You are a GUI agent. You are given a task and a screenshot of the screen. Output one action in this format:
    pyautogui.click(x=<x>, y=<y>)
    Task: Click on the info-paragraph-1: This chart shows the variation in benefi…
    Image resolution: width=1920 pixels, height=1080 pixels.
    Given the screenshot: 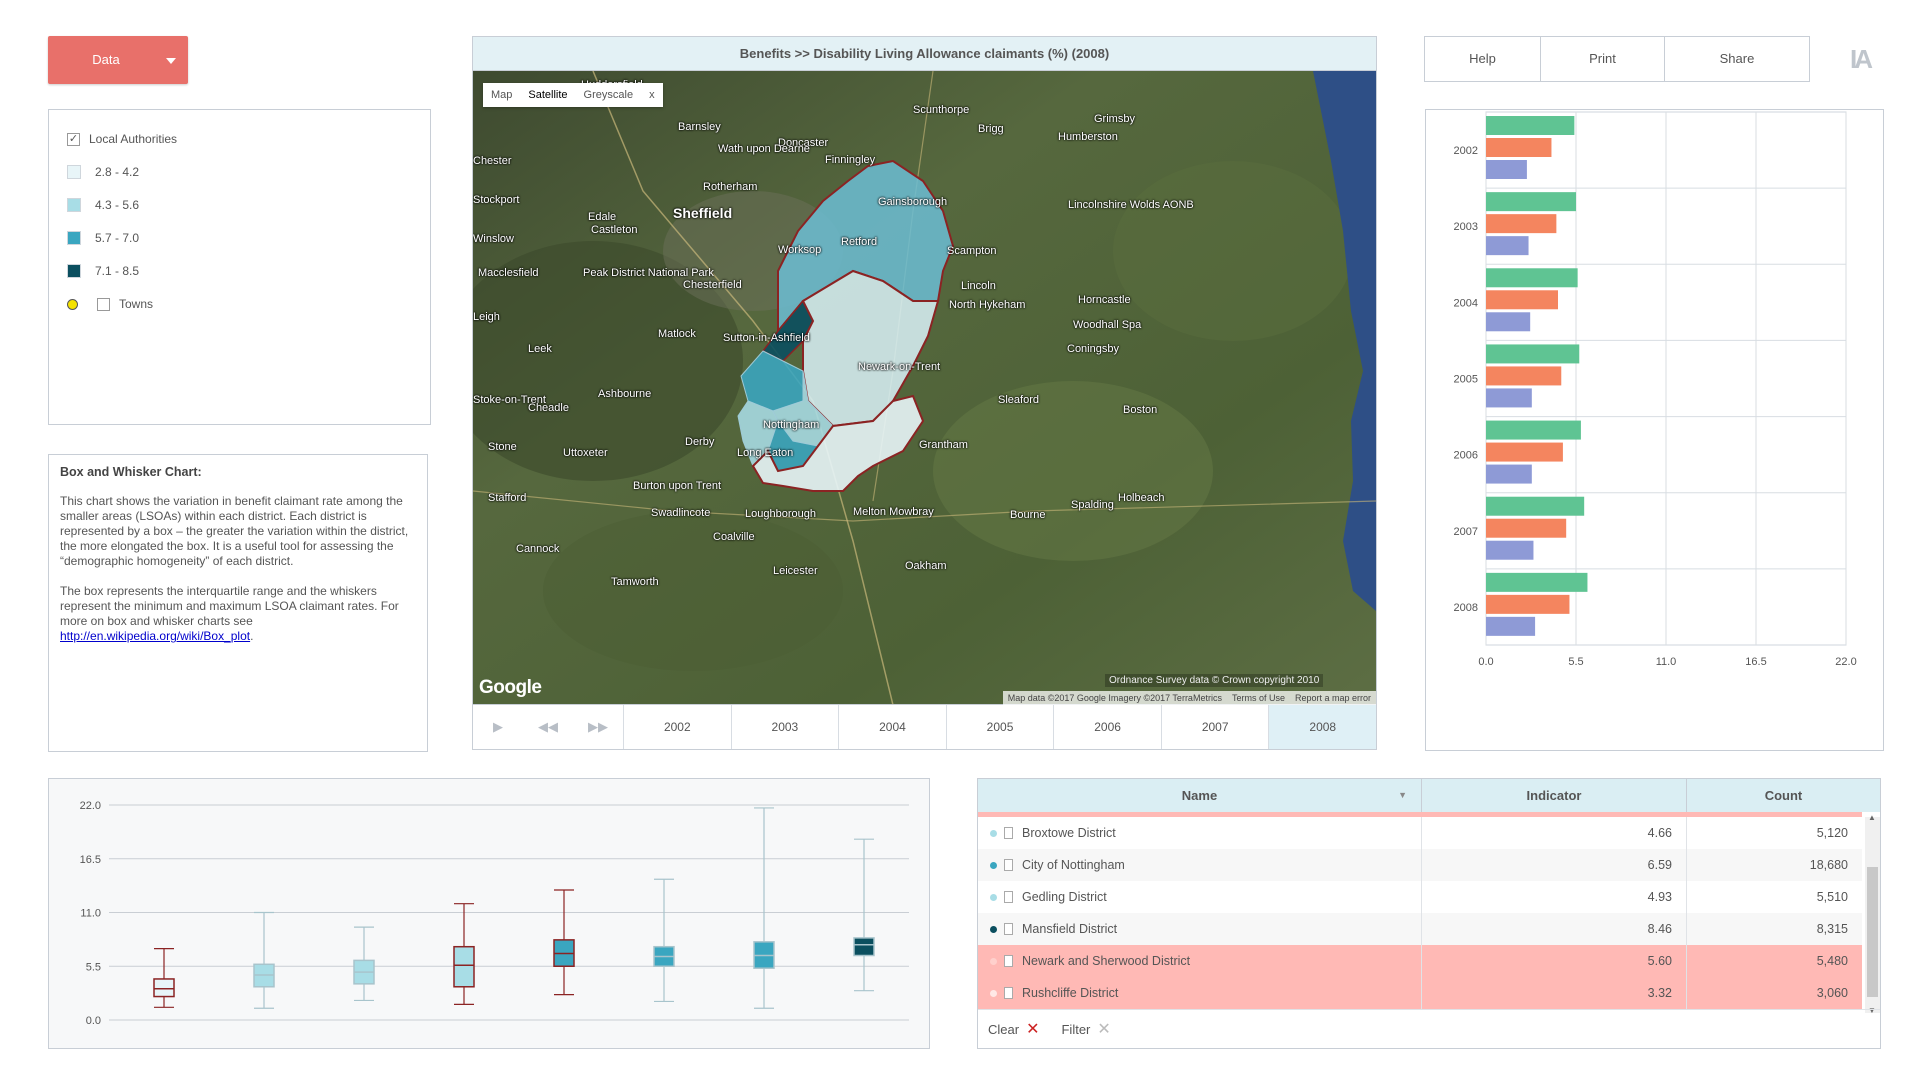 What is the action you would take?
    pyautogui.click(x=234, y=531)
    